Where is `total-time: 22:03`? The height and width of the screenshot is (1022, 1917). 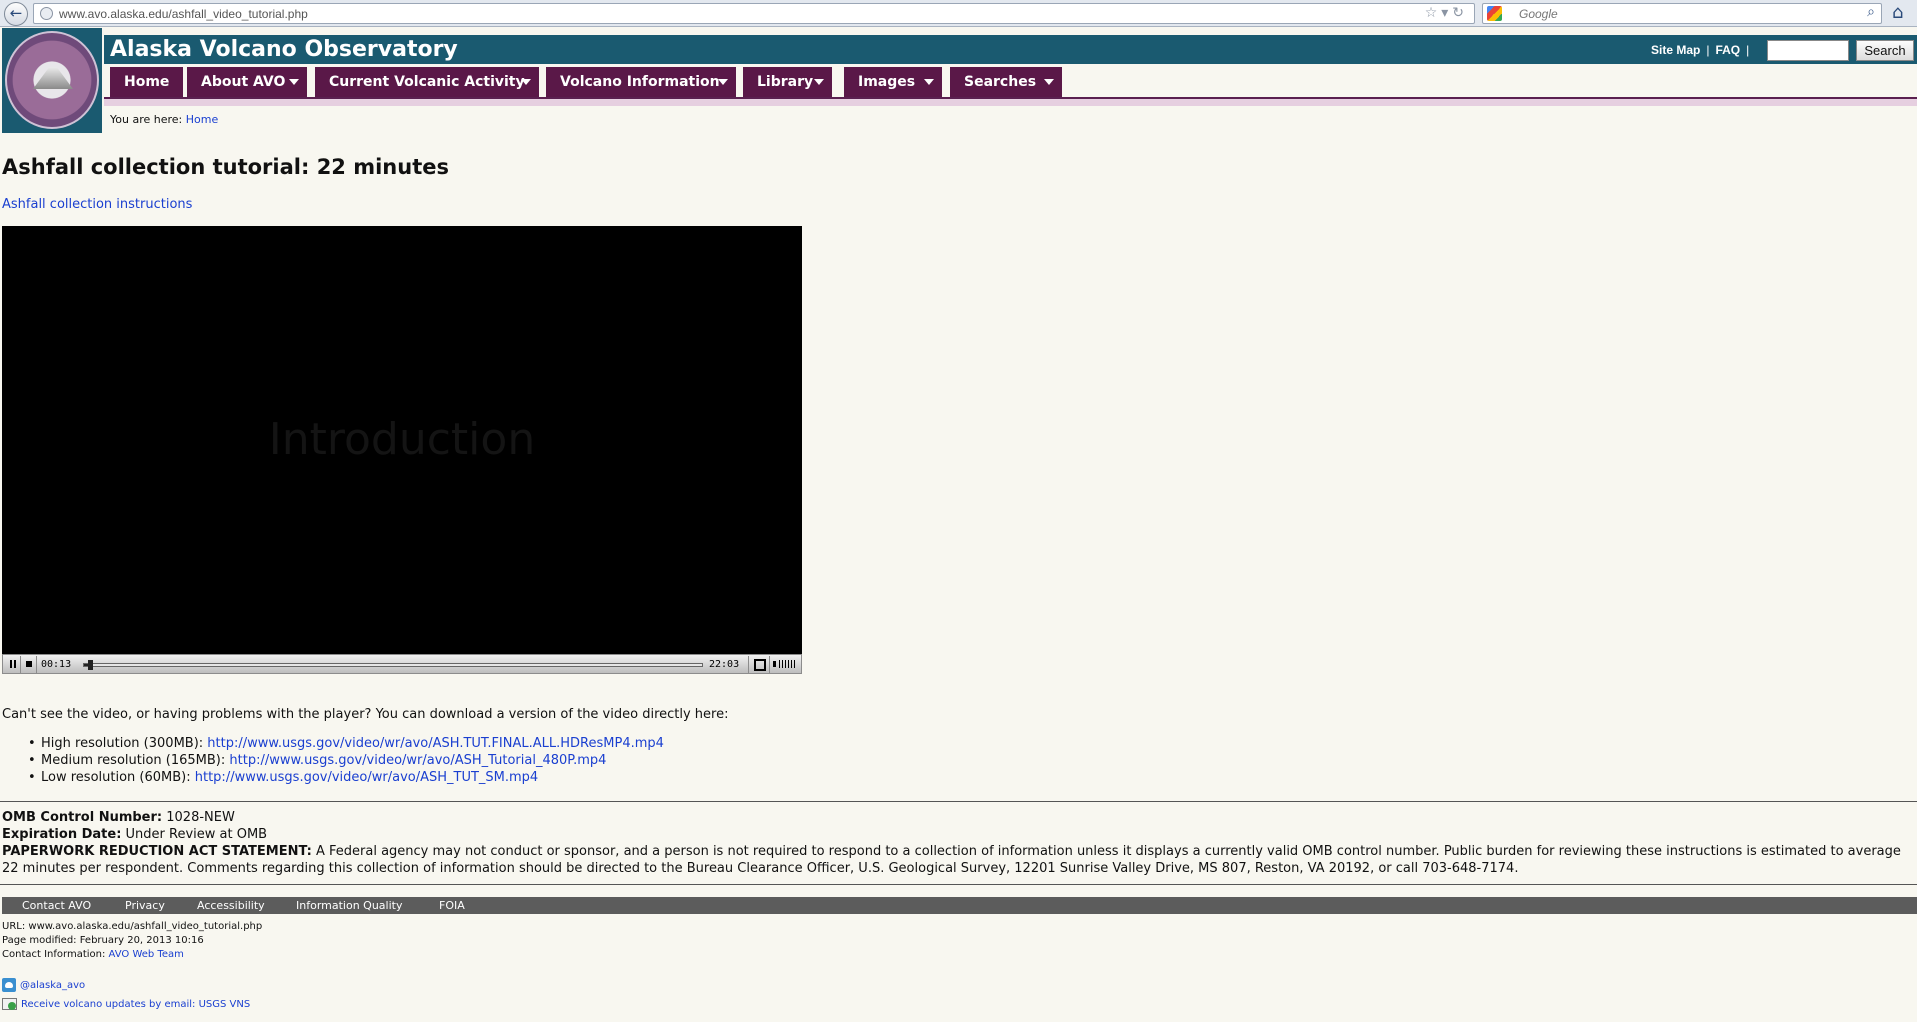
total-time: 22:03 is located at coordinates (724, 664).